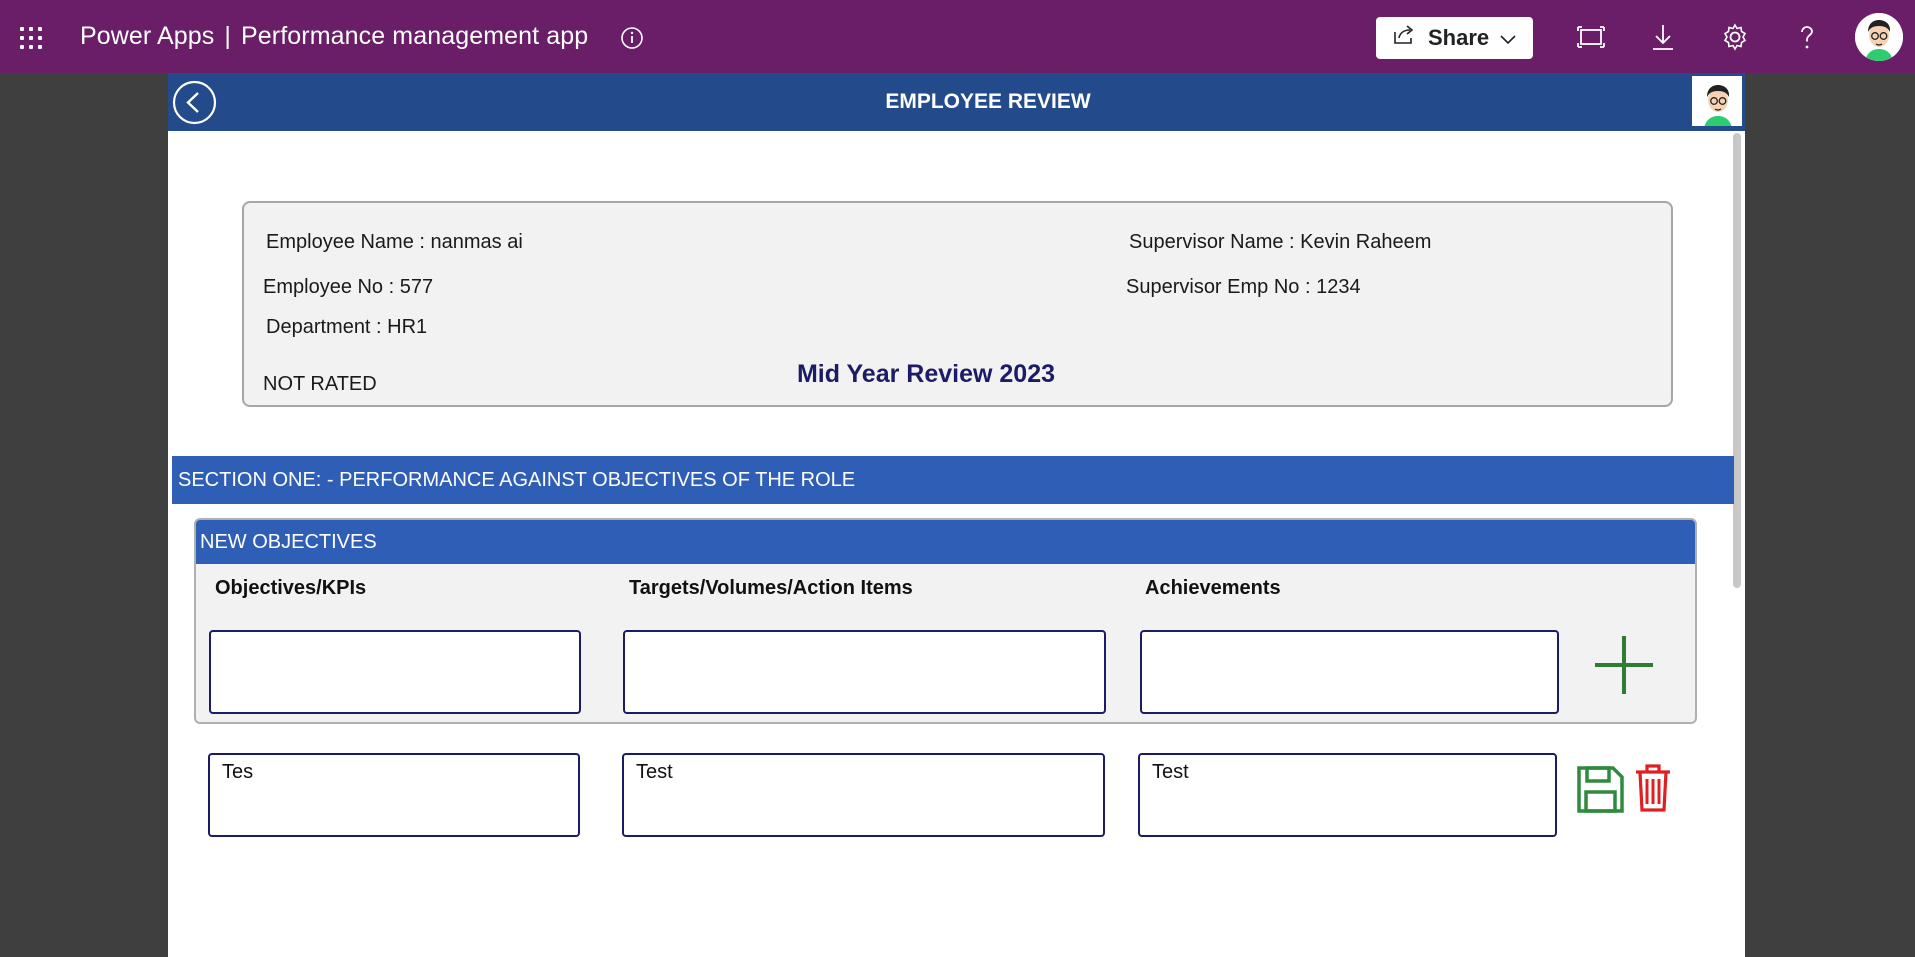  I want to click on rating-status: NOT RATED, so click(320, 384).